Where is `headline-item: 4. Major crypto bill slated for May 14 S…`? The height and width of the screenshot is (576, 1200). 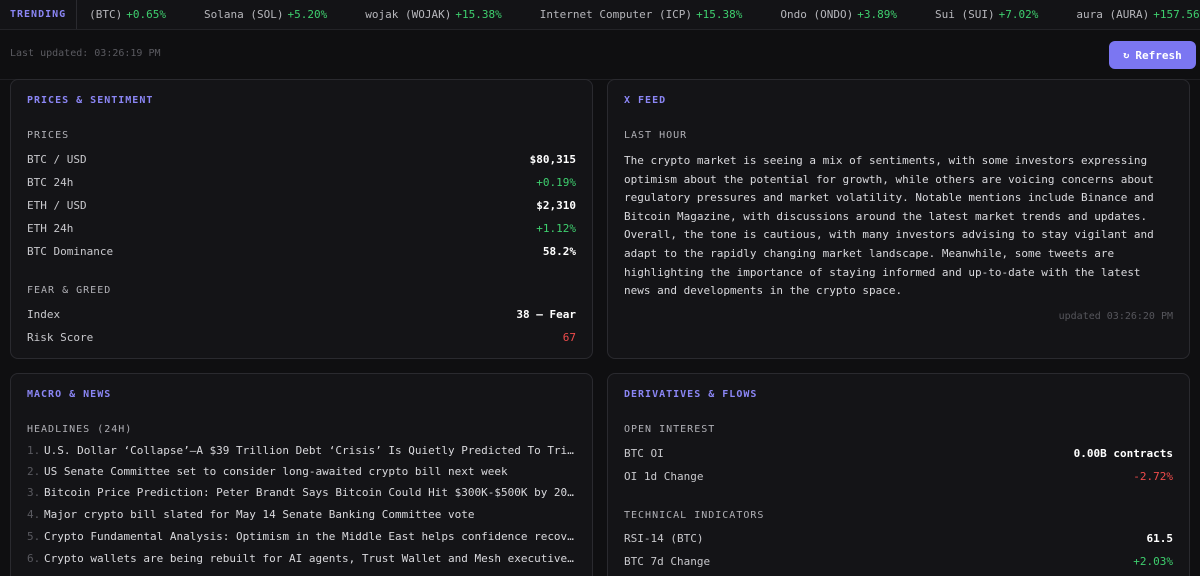 headline-item: 4. Major crypto bill slated for May 14 S… is located at coordinates (302, 516).